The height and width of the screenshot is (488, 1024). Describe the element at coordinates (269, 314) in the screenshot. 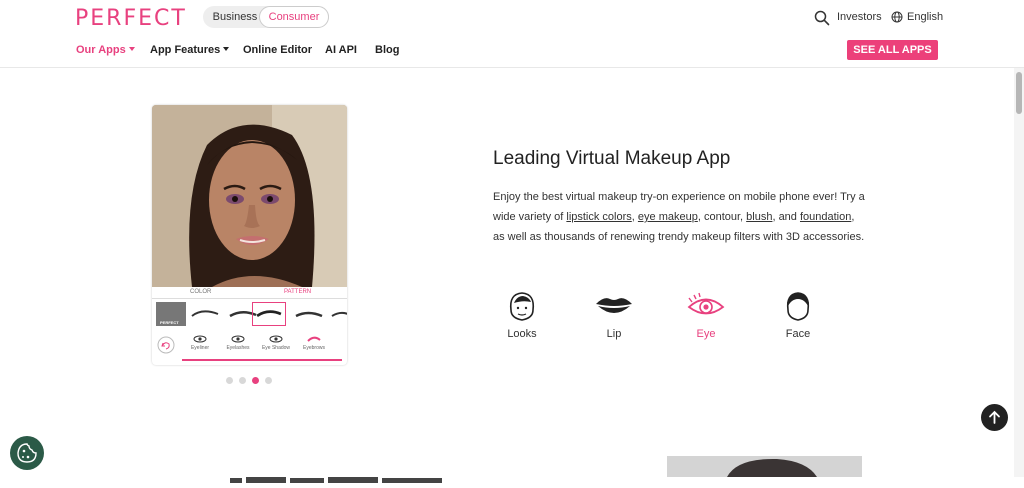

I see `eyebrow-style-option-selected` at that location.